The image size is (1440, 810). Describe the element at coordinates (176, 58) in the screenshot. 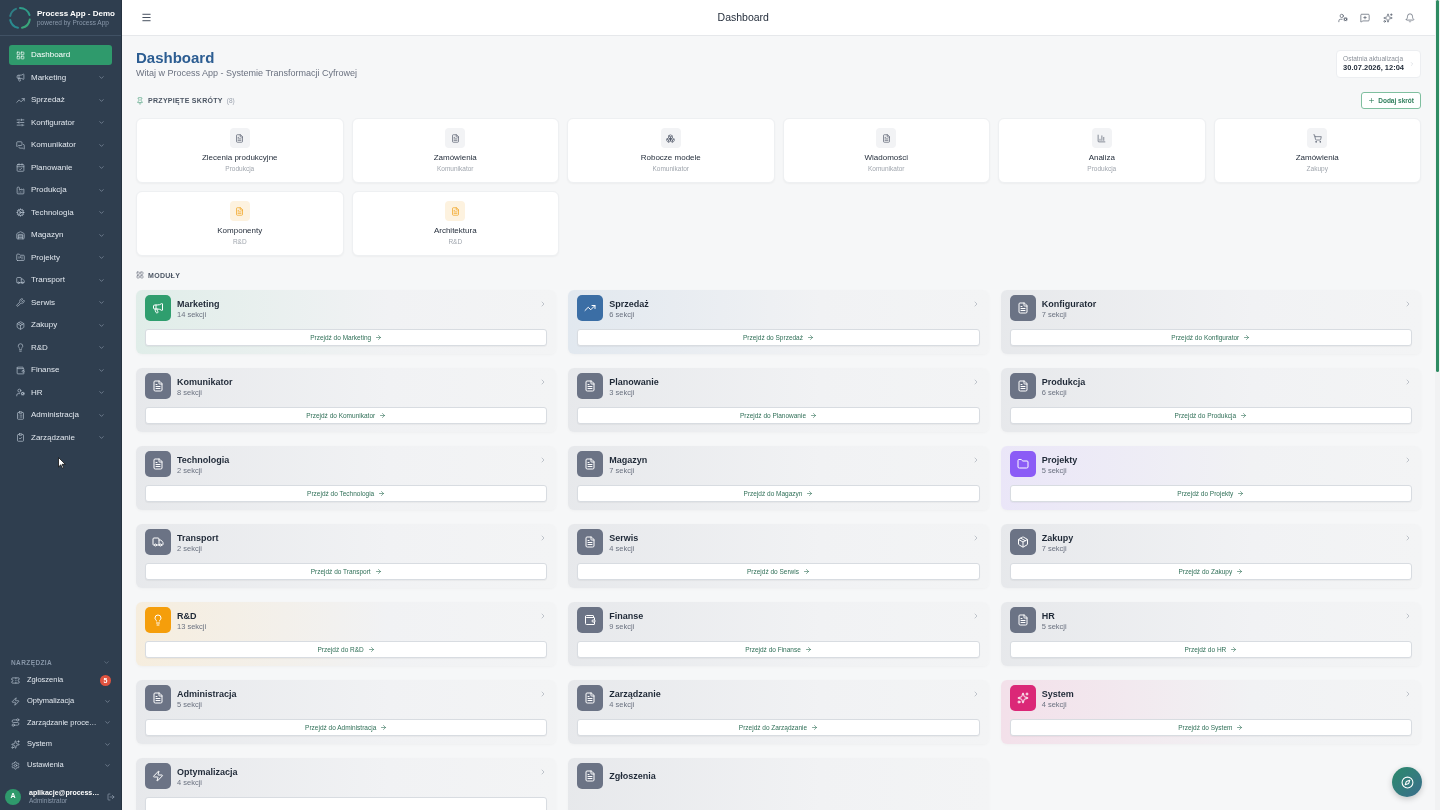

I see `page-title: Dashboard` at that location.